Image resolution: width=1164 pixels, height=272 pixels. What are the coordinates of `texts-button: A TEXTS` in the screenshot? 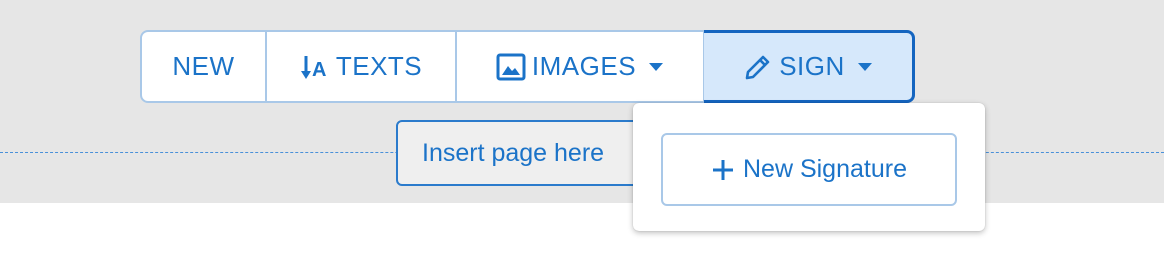 It's located at (362, 66).